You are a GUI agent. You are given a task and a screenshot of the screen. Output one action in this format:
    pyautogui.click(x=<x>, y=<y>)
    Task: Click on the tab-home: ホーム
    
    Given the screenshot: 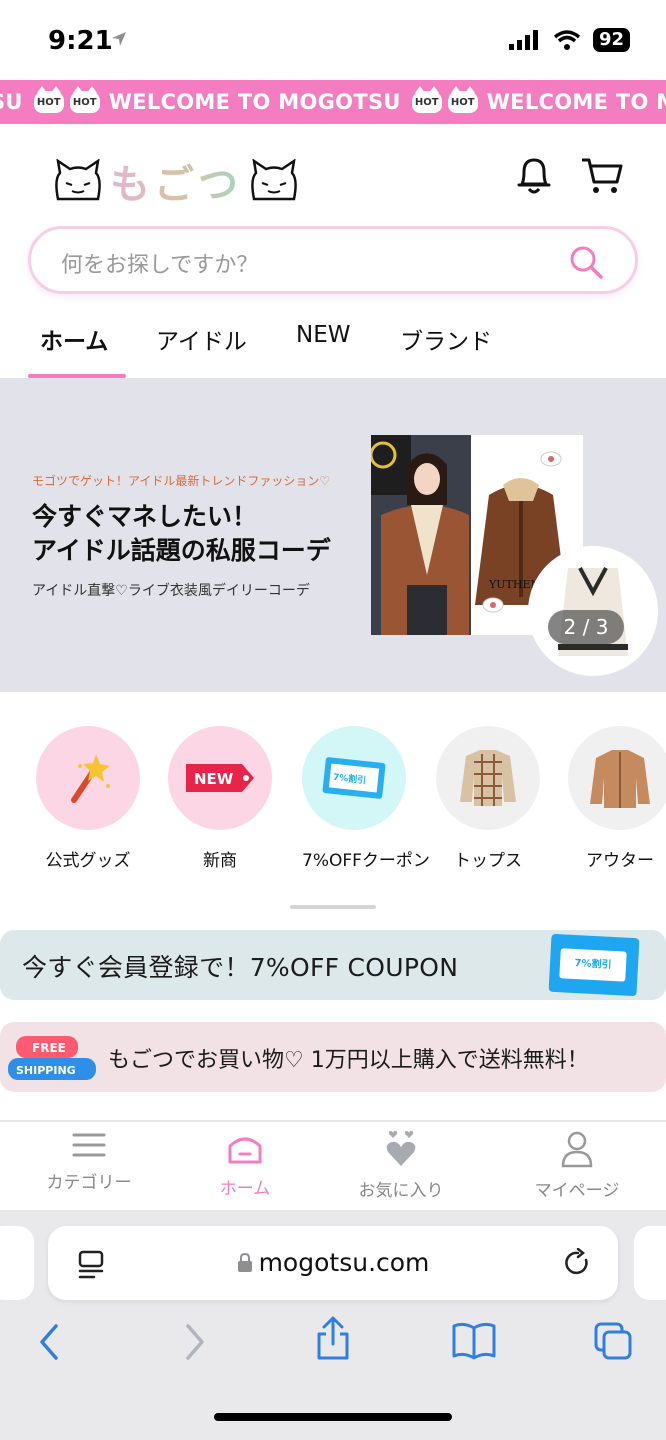 What is the action you would take?
    pyautogui.click(x=74, y=339)
    